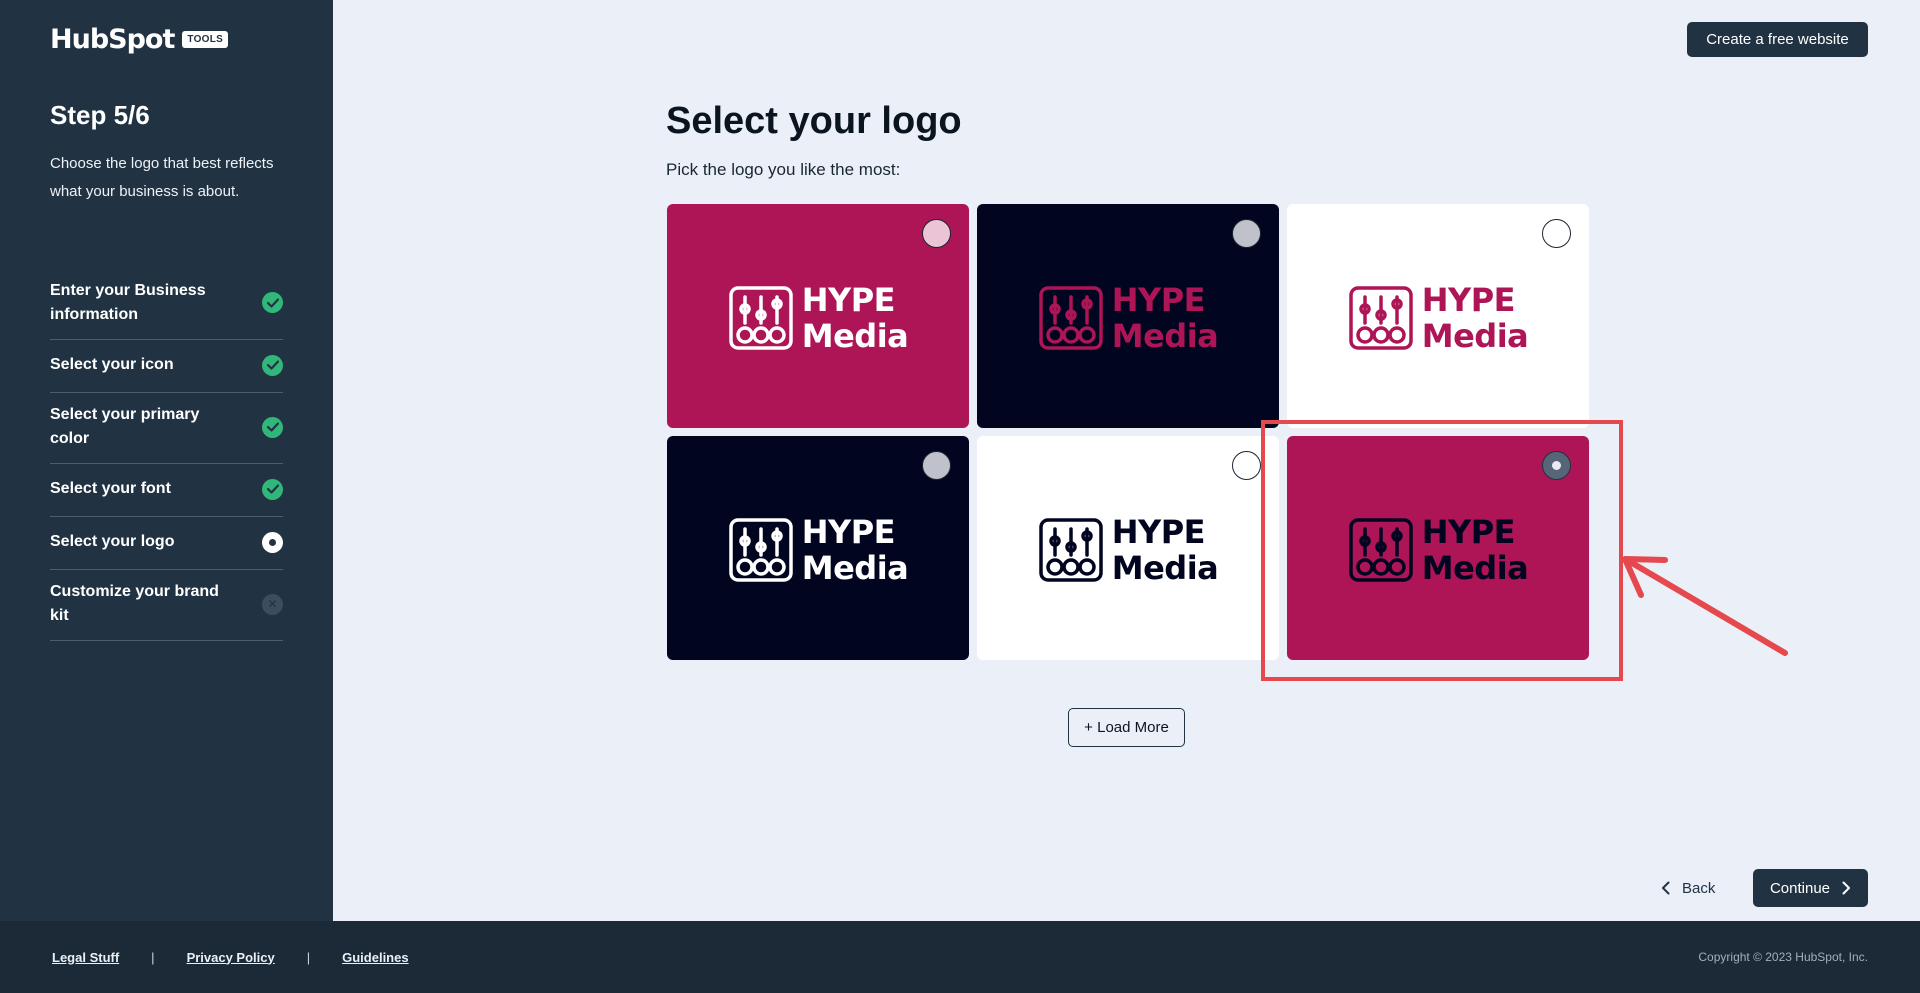  I want to click on copyright-text: Copyright © 2023 HubSpot, Inc., so click(1783, 957).